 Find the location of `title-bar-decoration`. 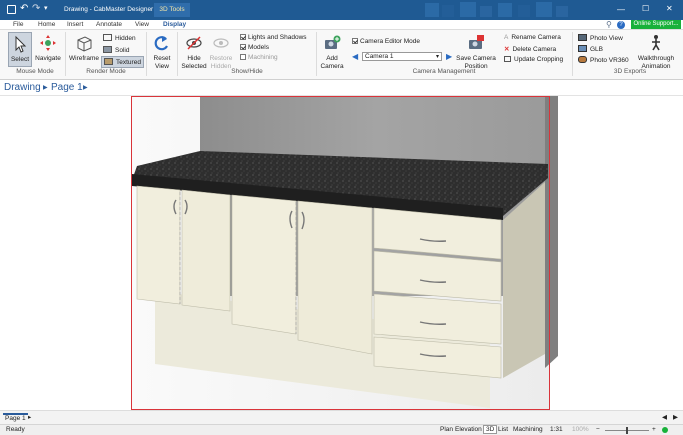

title-bar-decoration is located at coordinates (496, 9).